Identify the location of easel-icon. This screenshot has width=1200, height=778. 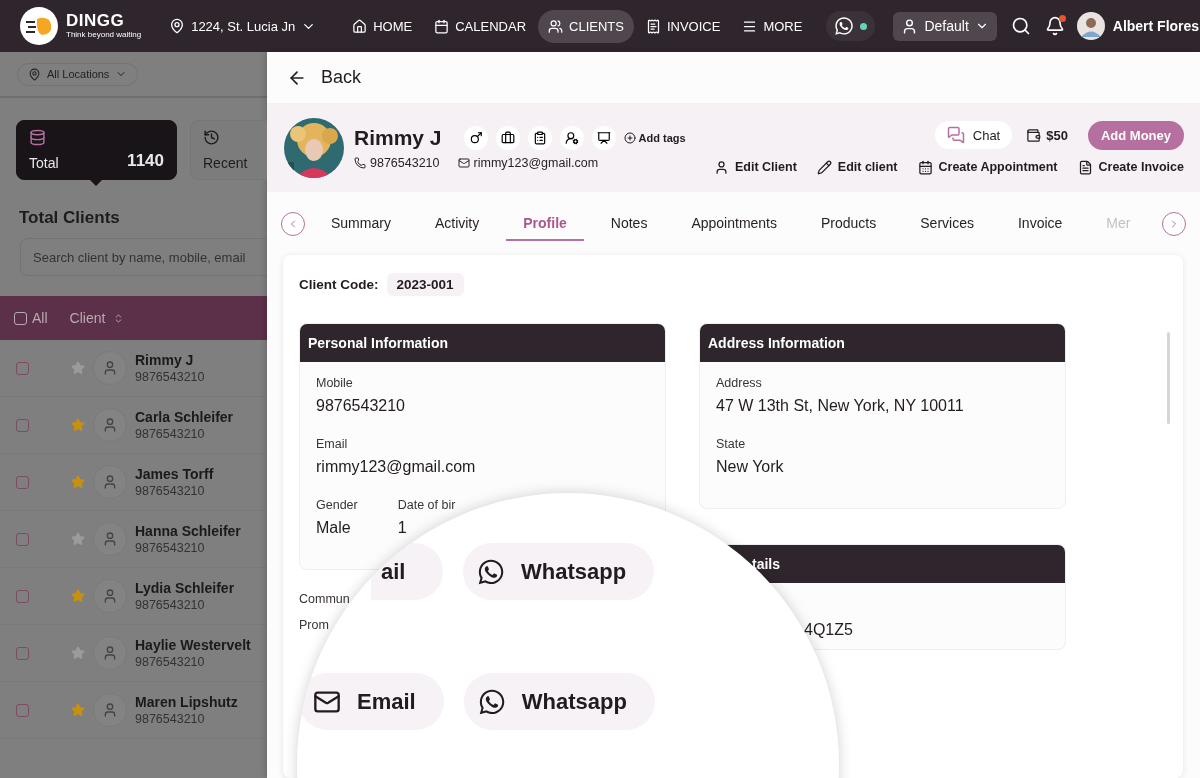
(603, 137).